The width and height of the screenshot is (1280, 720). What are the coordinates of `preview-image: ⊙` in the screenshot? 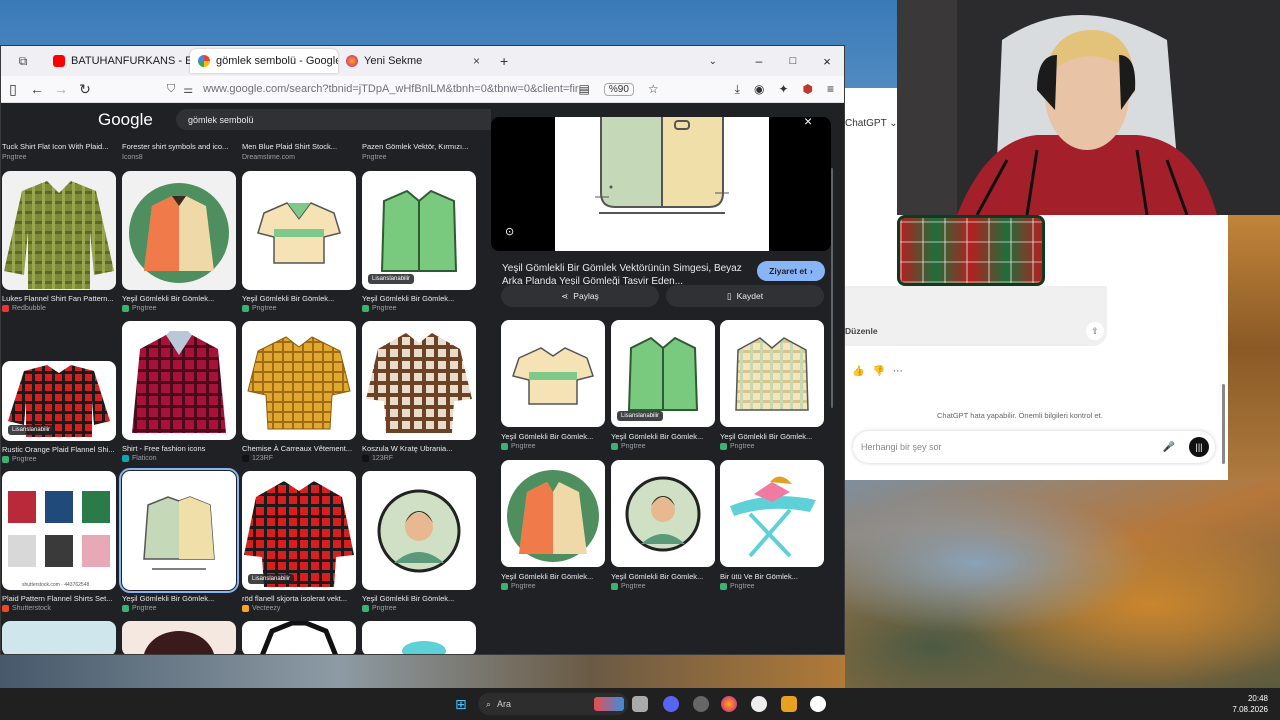 It's located at (661, 184).